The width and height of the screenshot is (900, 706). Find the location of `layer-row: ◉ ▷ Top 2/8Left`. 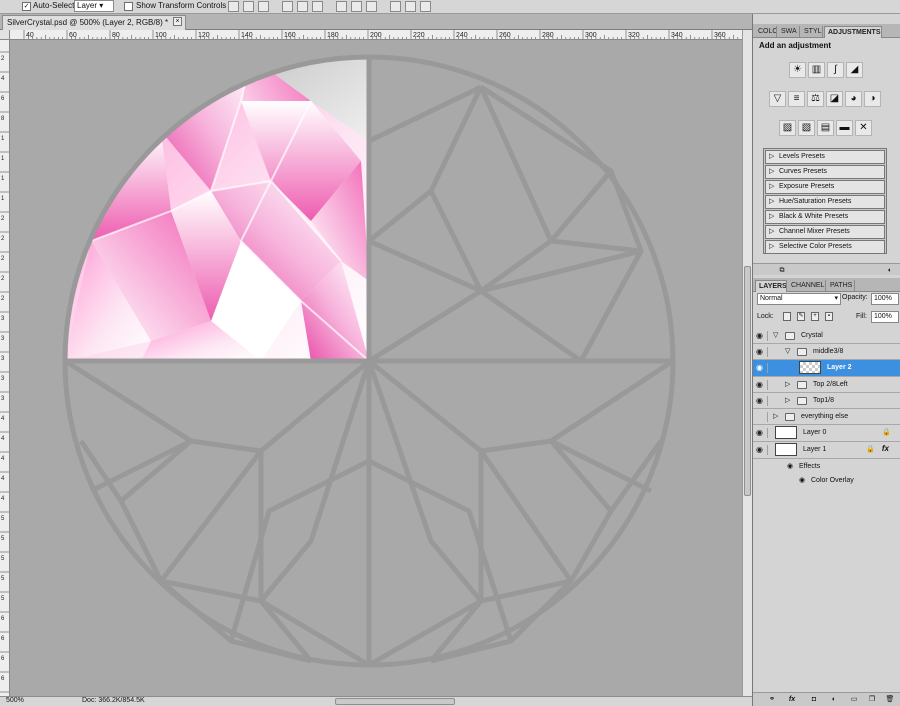

layer-row: ◉ ▷ Top 2/8Left is located at coordinates (826, 385).